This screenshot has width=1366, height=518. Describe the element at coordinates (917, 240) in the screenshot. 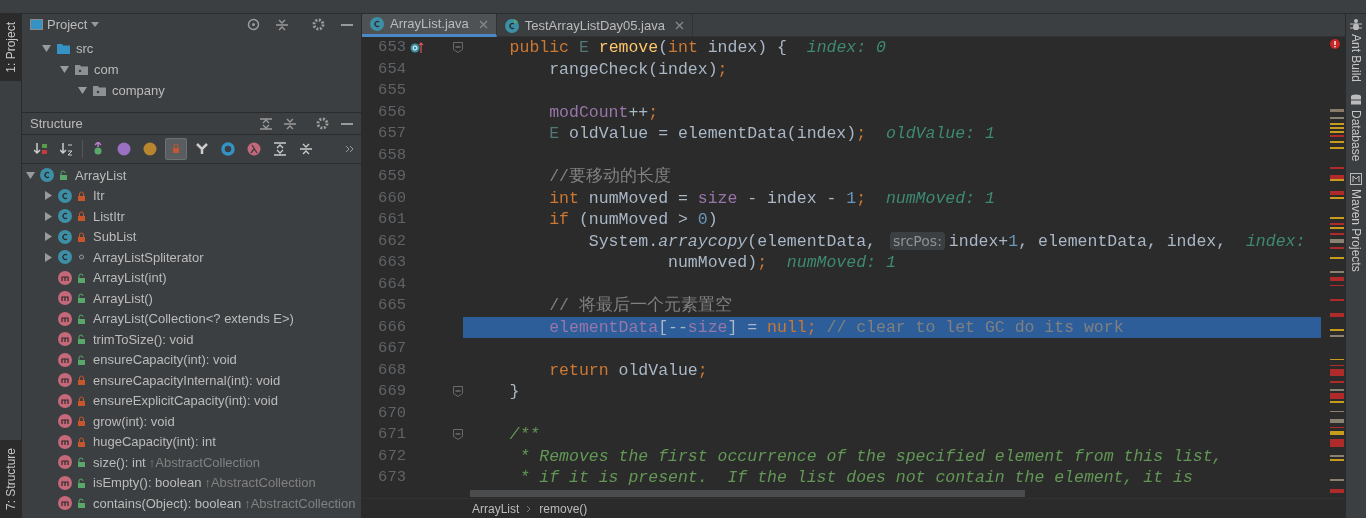

I see `parameter-hint: srcPos:` at that location.